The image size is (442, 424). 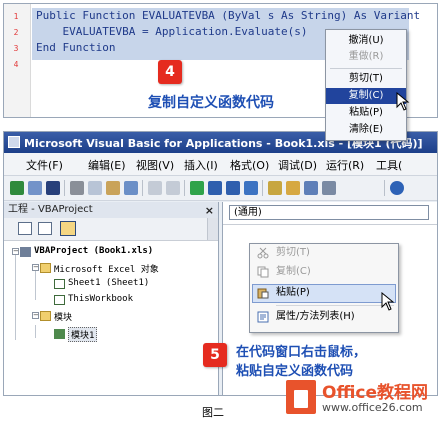 I want to click on watermark-url: www.office26.com, so click(x=372, y=407).